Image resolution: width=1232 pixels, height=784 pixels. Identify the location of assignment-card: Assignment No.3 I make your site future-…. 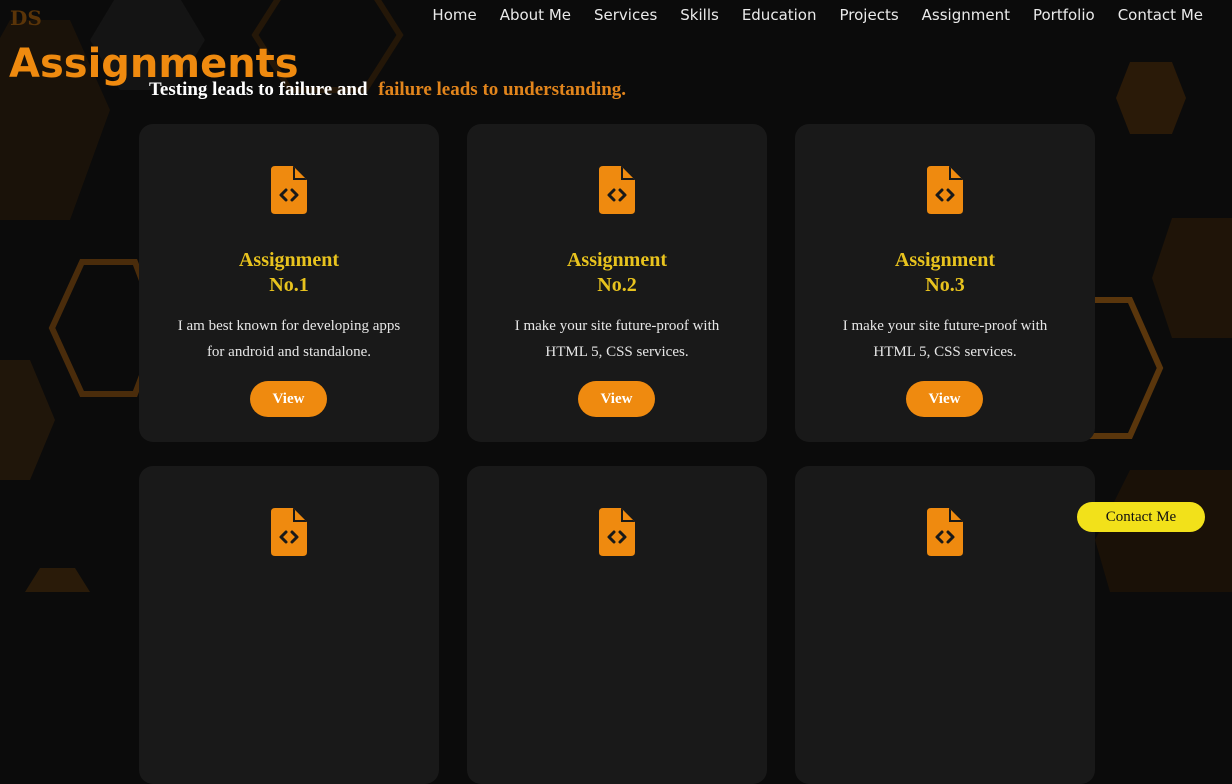
(945, 283).